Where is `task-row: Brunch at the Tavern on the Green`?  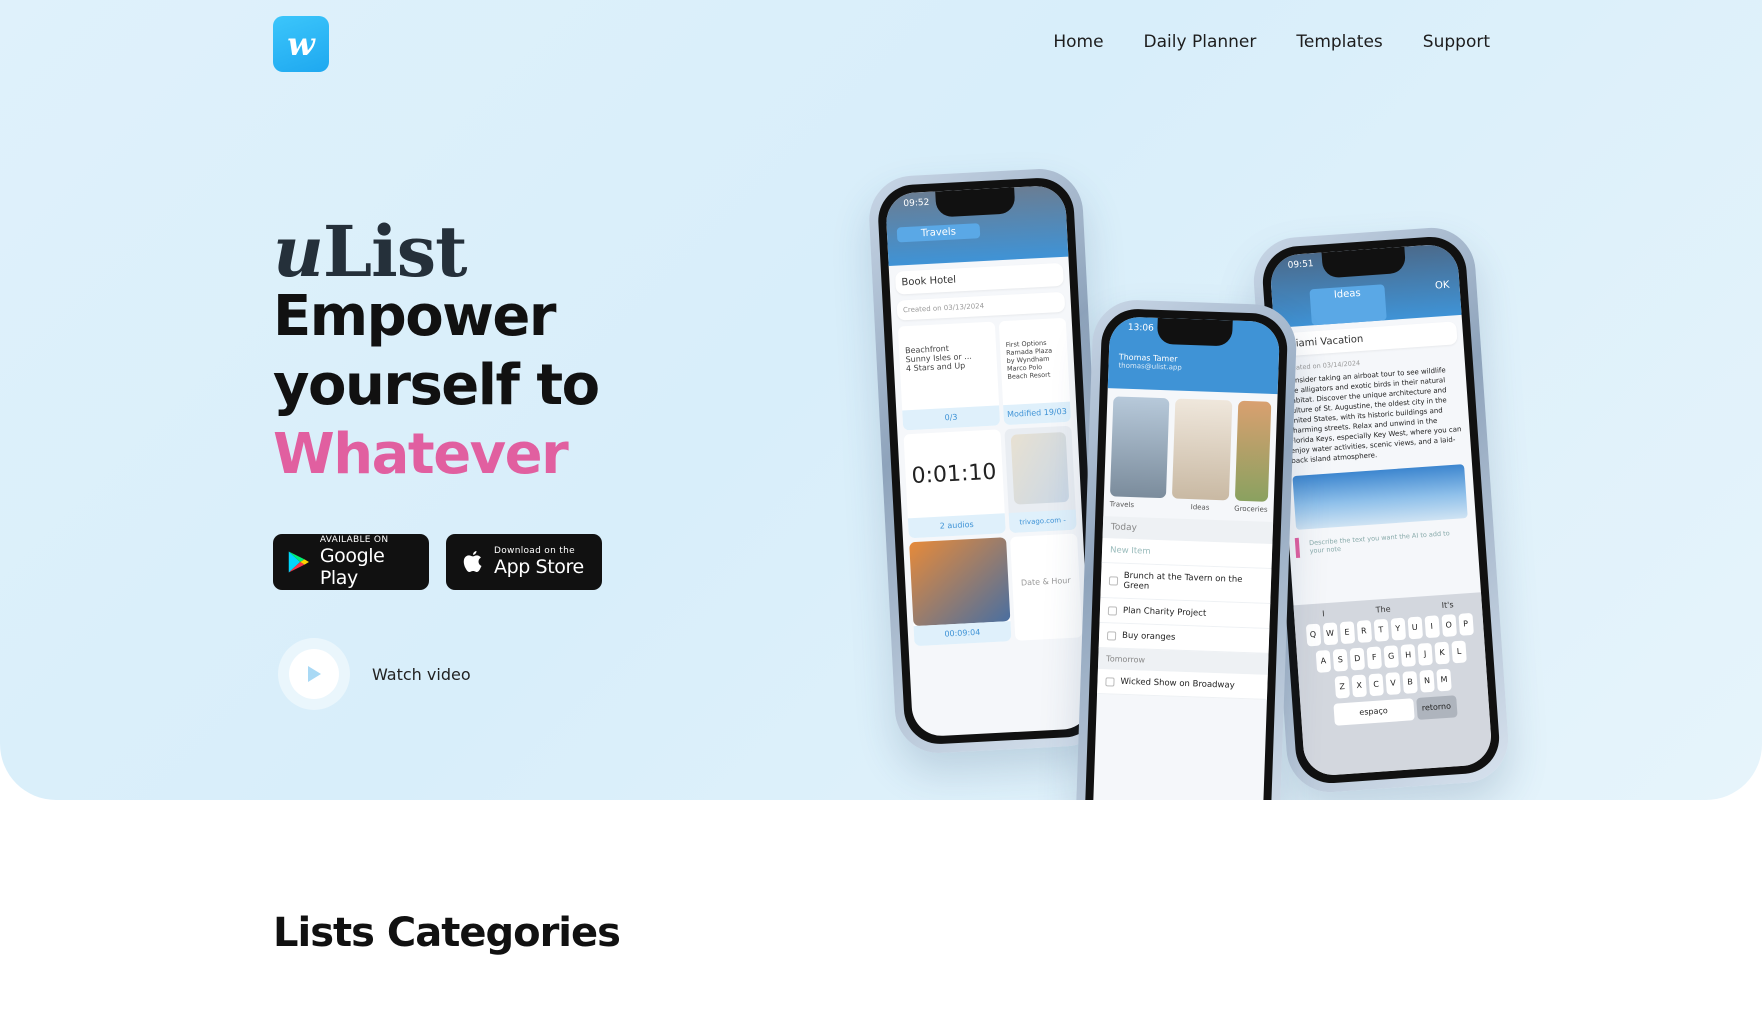
task-row: Brunch at the Tavern on the Green is located at coordinates (1186, 583).